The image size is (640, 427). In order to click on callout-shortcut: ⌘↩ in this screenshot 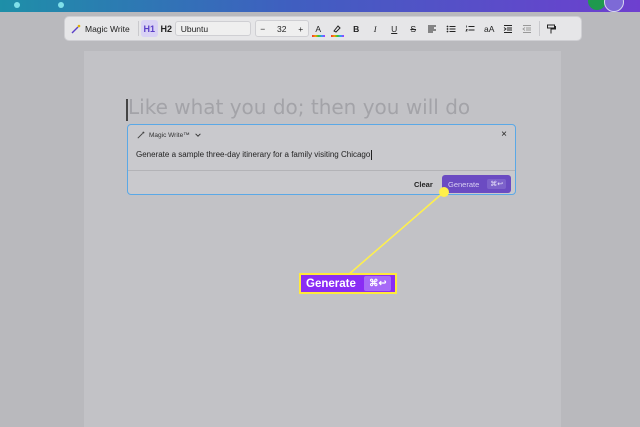, I will do `click(378, 283)`.